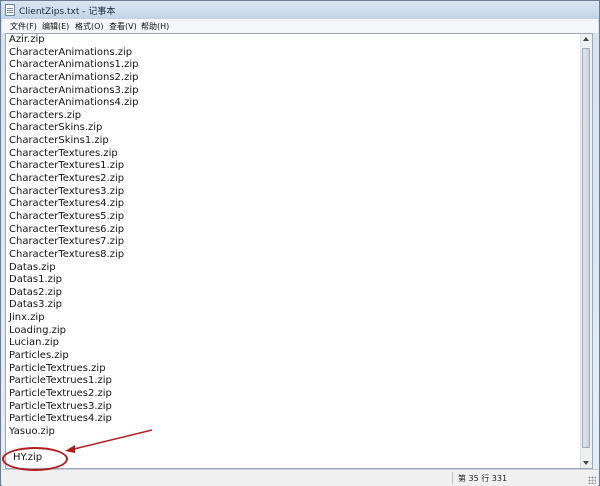 This screenshot has width=600, height=486. I want to click on window-title: ClientZips.txt - 记事本, so click(67, 12).